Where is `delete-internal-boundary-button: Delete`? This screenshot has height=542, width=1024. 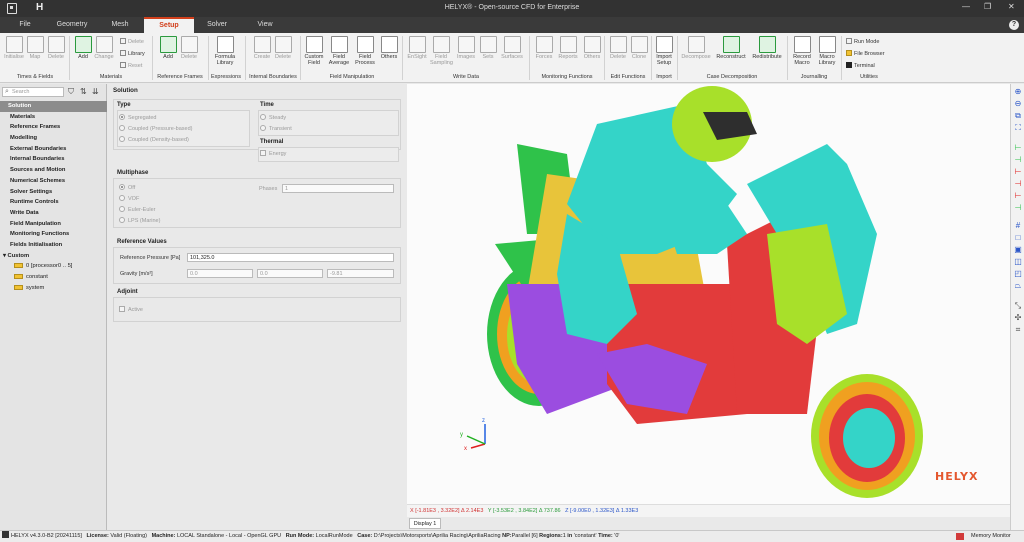 delete-internal-boundary-button: Delete is located at coordinates (283, 48).